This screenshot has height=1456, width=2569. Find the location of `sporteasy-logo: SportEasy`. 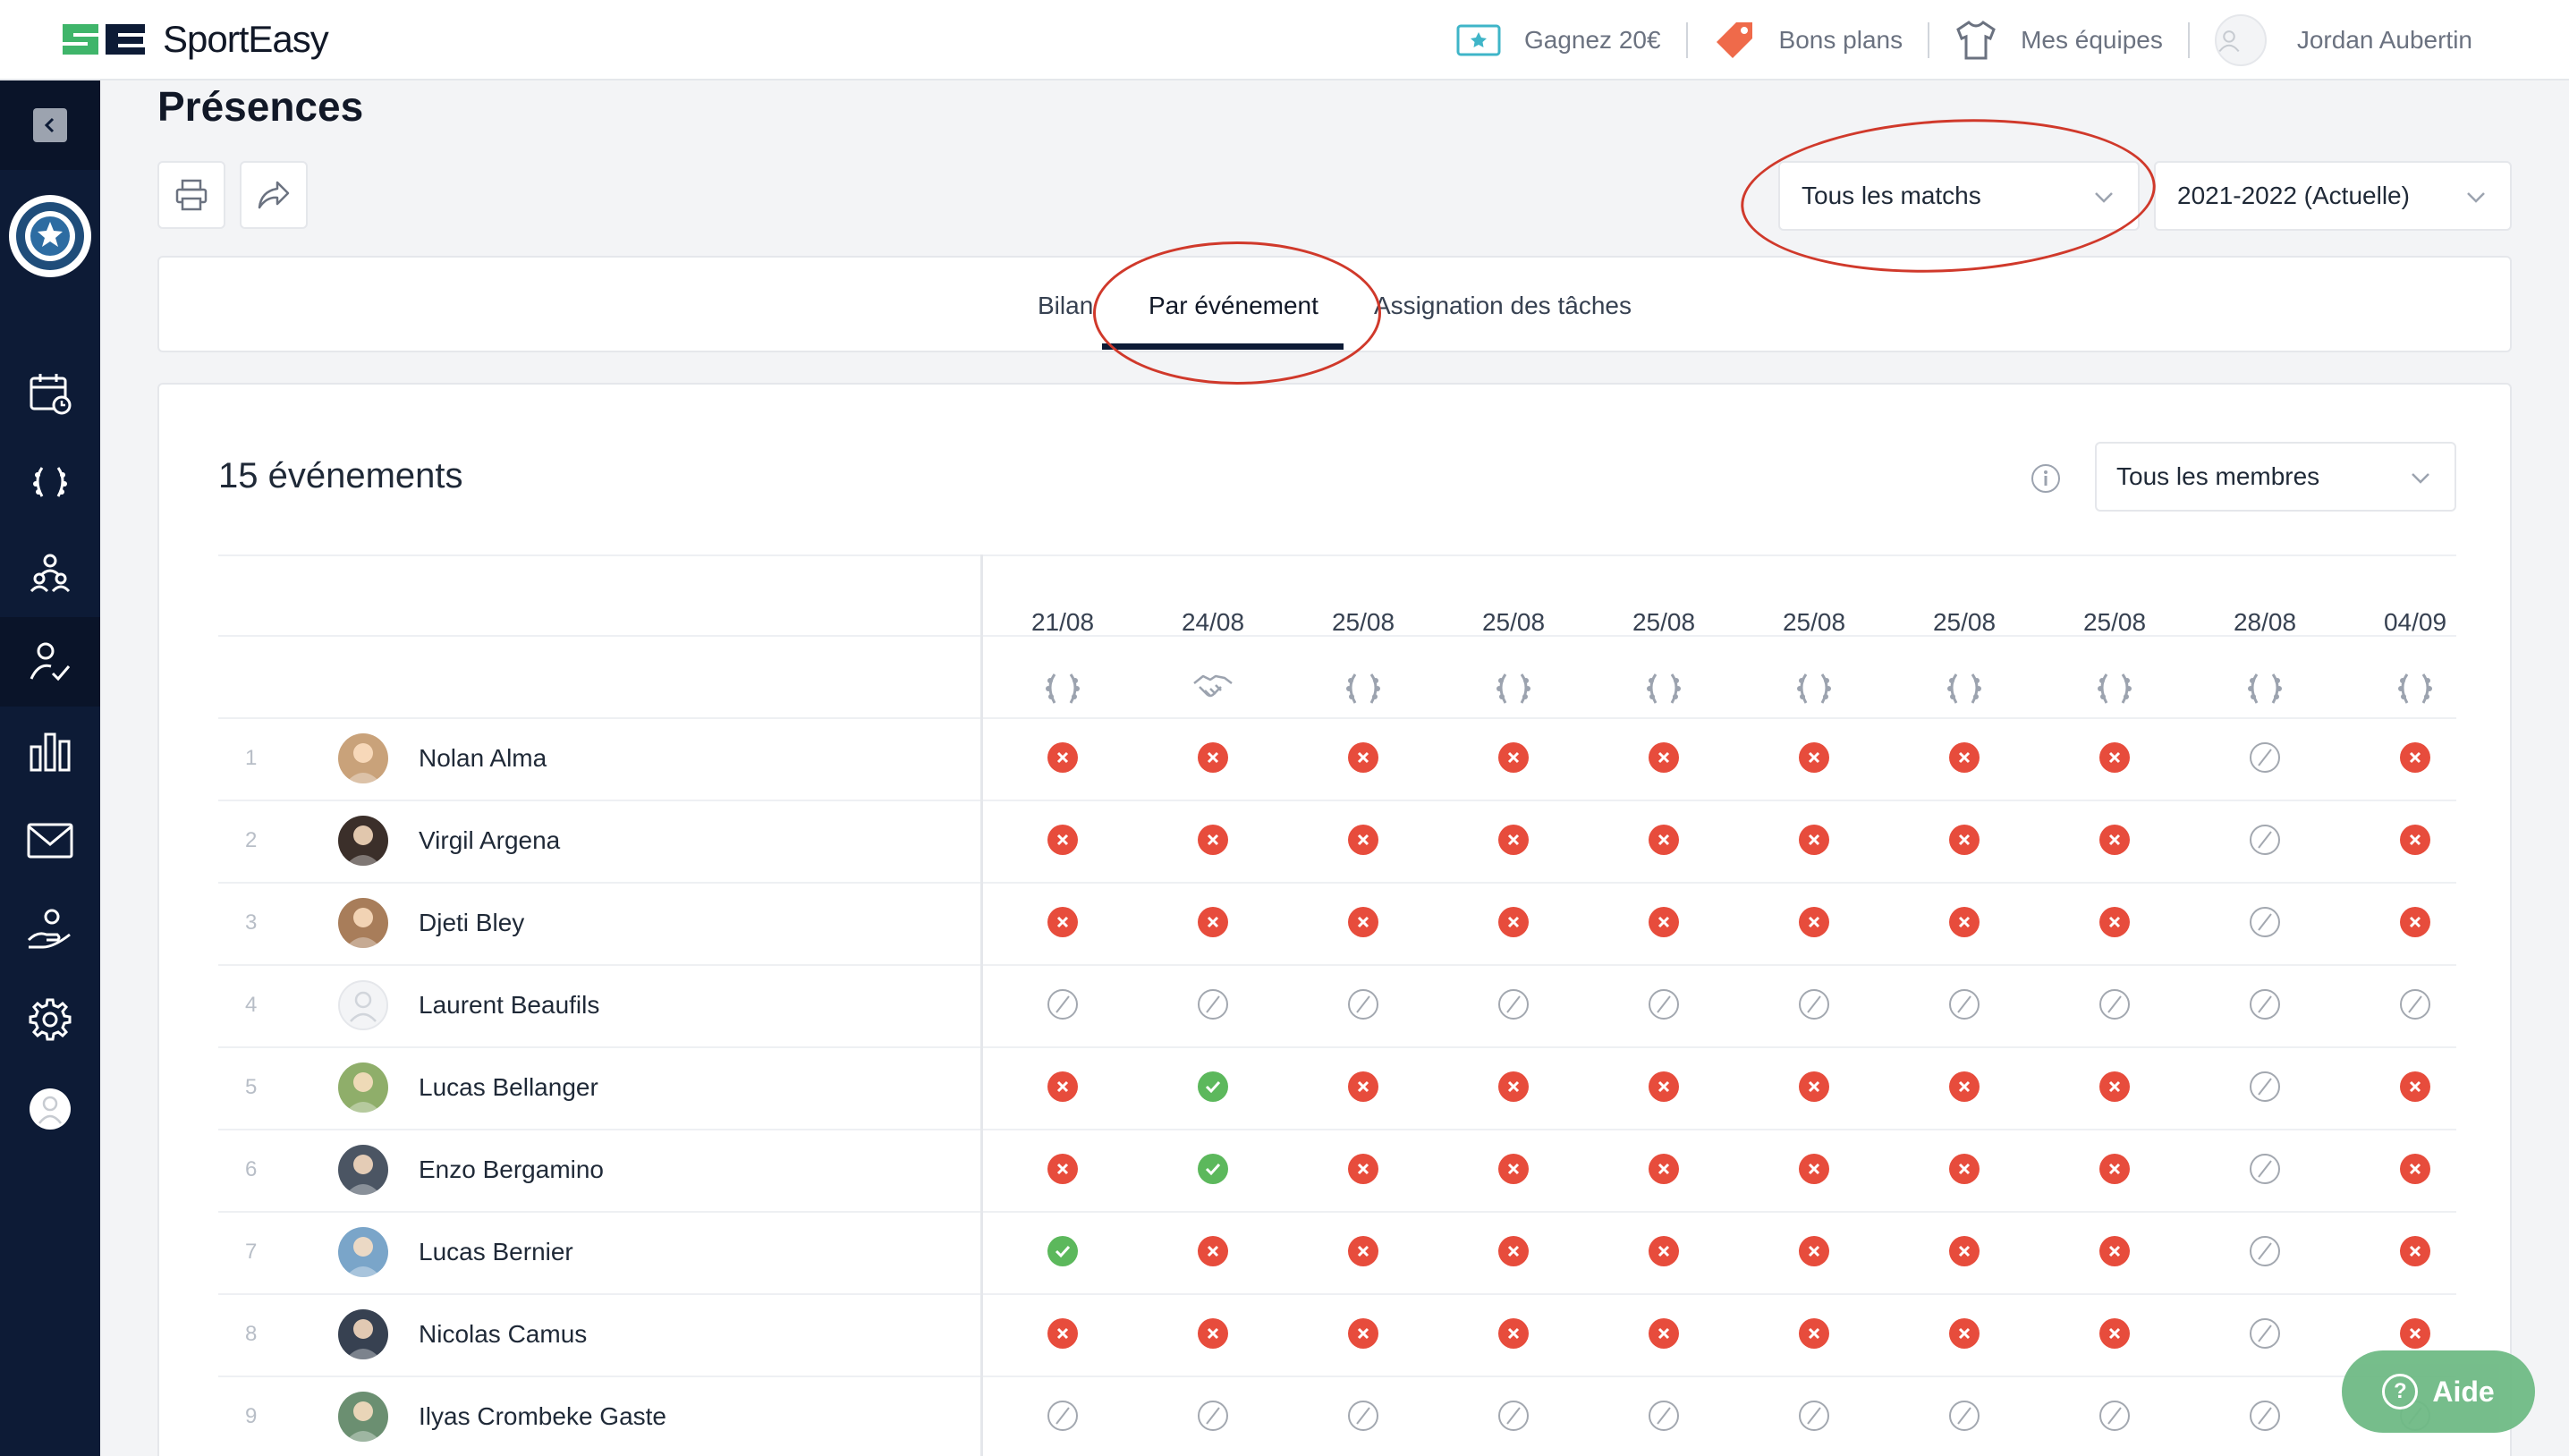

sporteasy-logo: SportEasy is located at coordinates (194, 39).